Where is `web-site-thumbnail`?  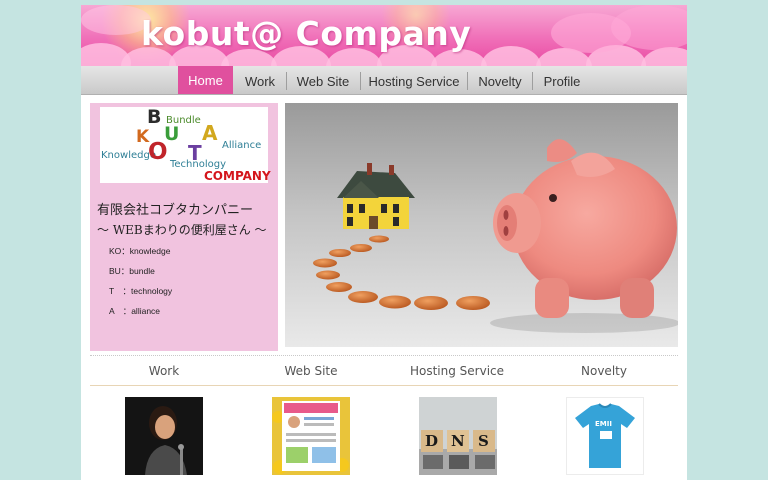
web-site-thumbnail is located at coordinates (311, 436).